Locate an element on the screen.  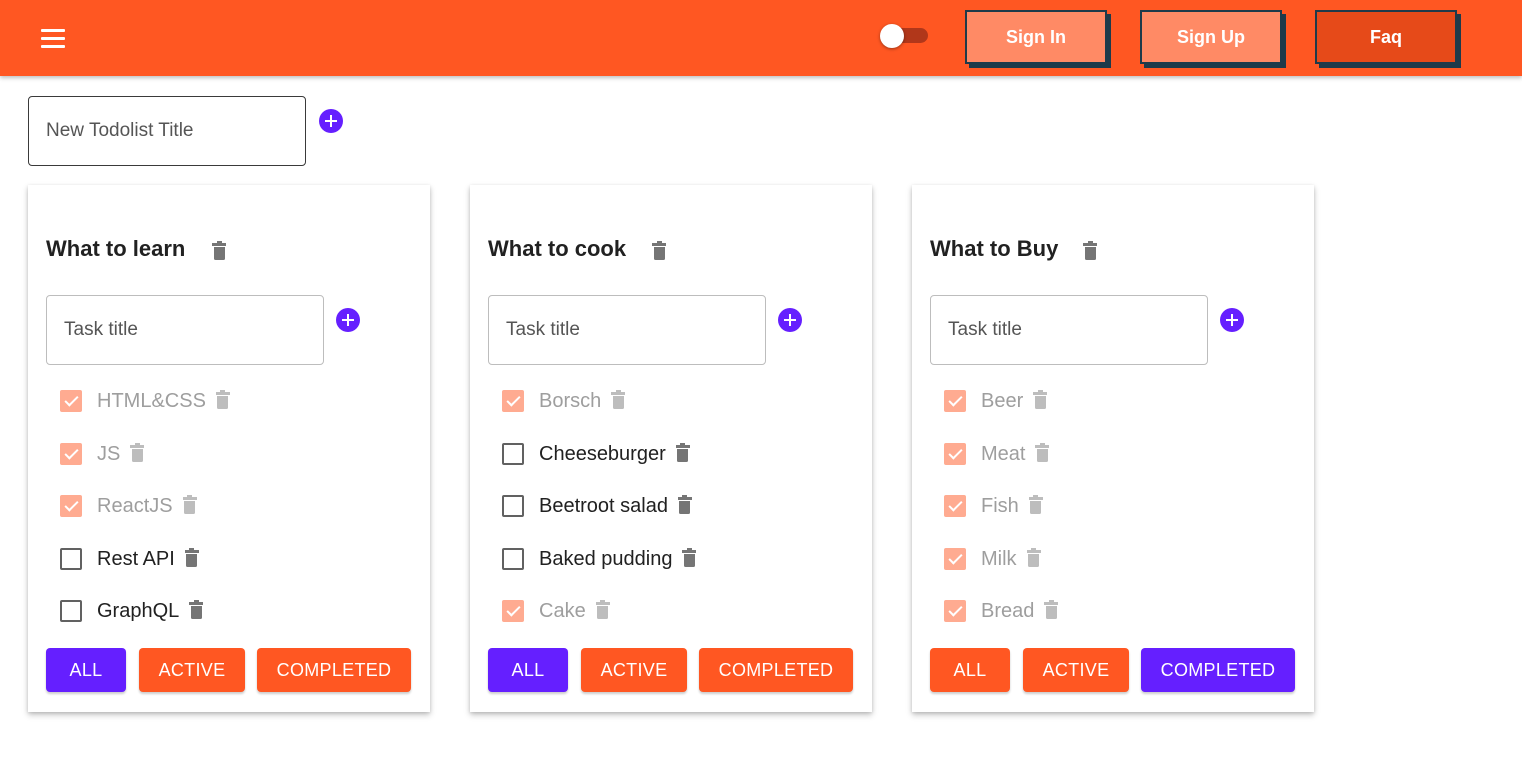
task-item: Baked pudding is located at coordinates (599, 559).